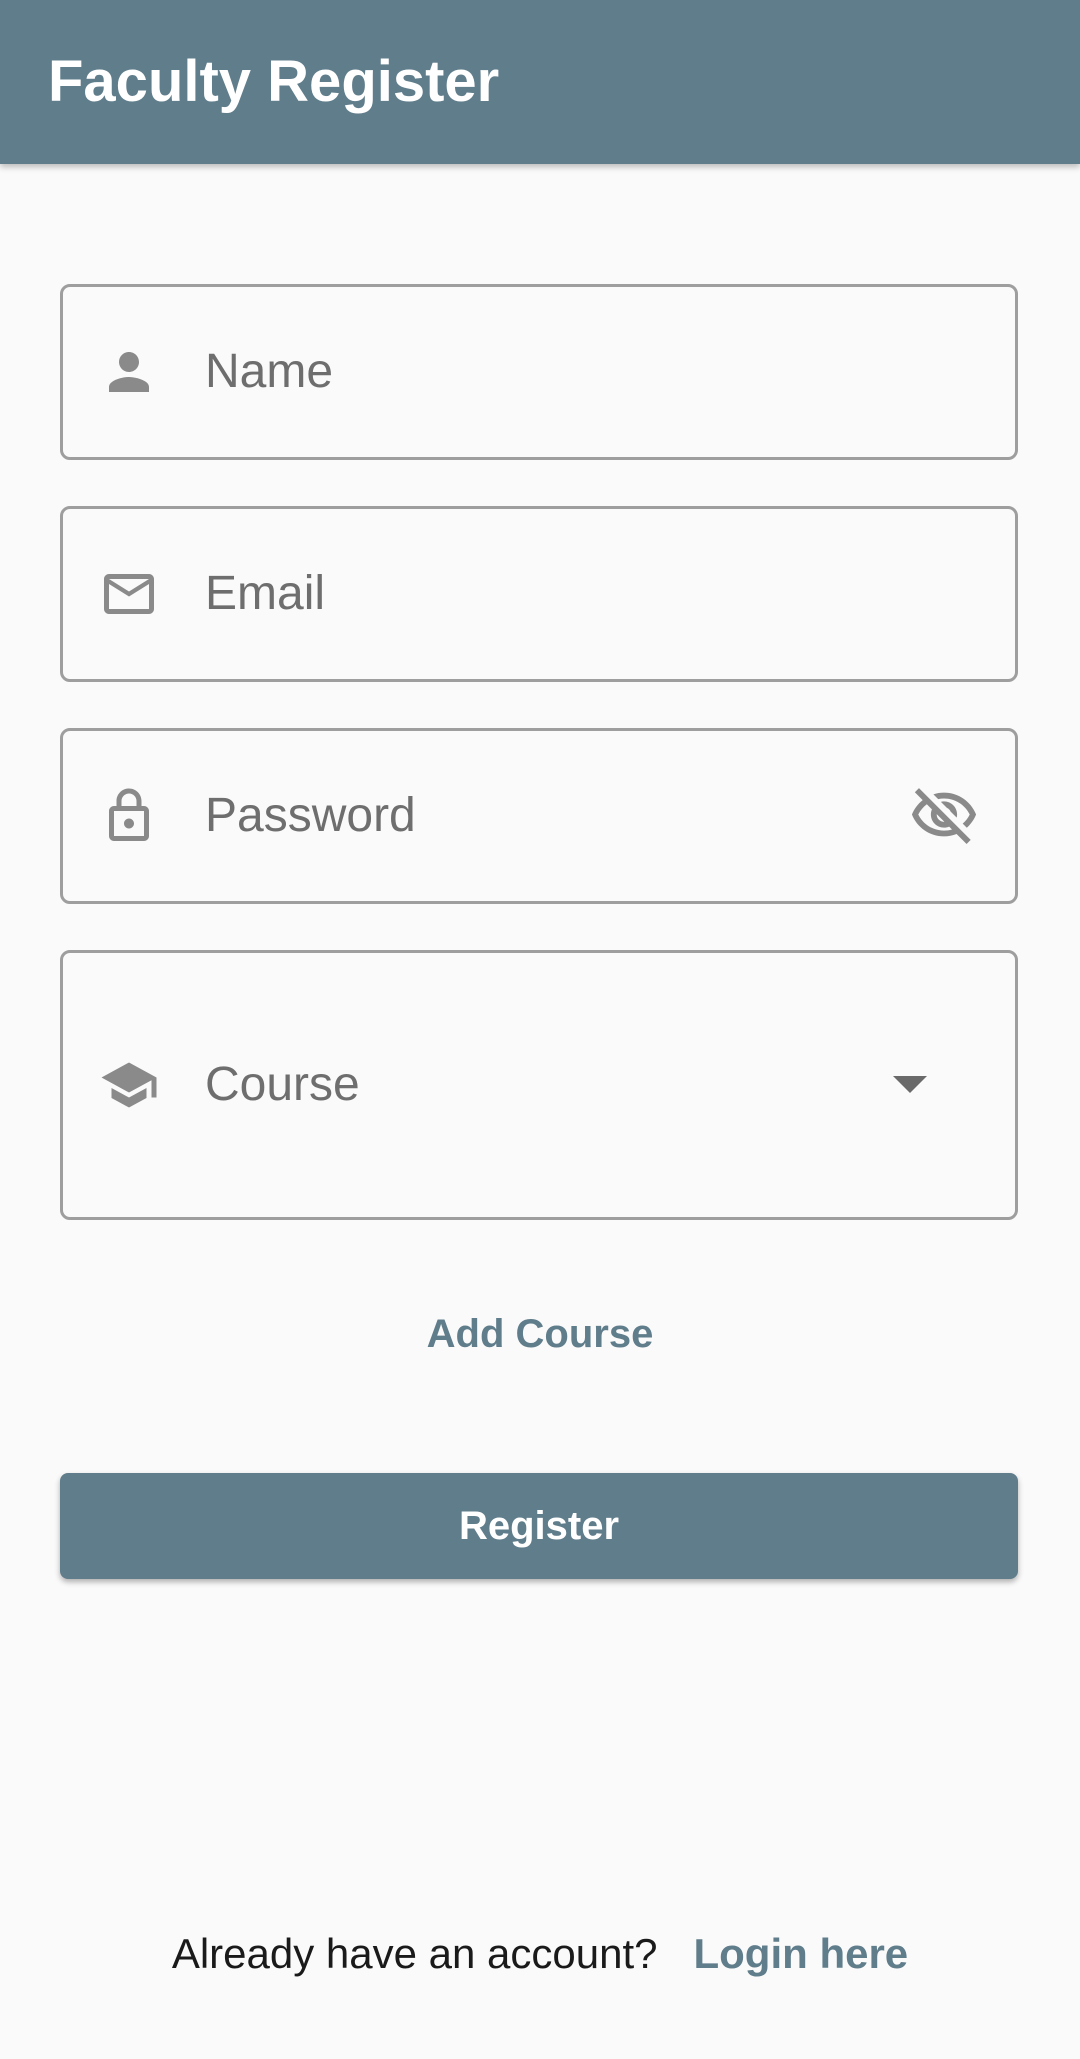 The image size is (1080, 2059). I want to click on email-placeholder: Email, so click(265, 593).